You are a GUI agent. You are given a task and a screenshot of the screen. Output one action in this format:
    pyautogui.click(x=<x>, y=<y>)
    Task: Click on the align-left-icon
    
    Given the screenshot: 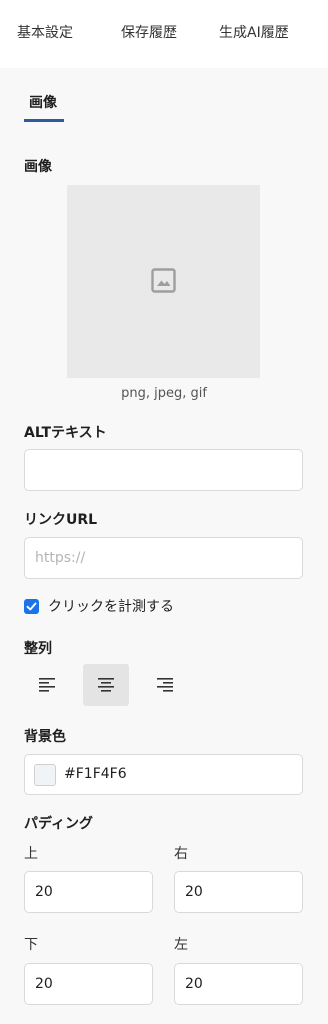 What is the action you would take?
    pyautogui.click(x=47, y=685)
    